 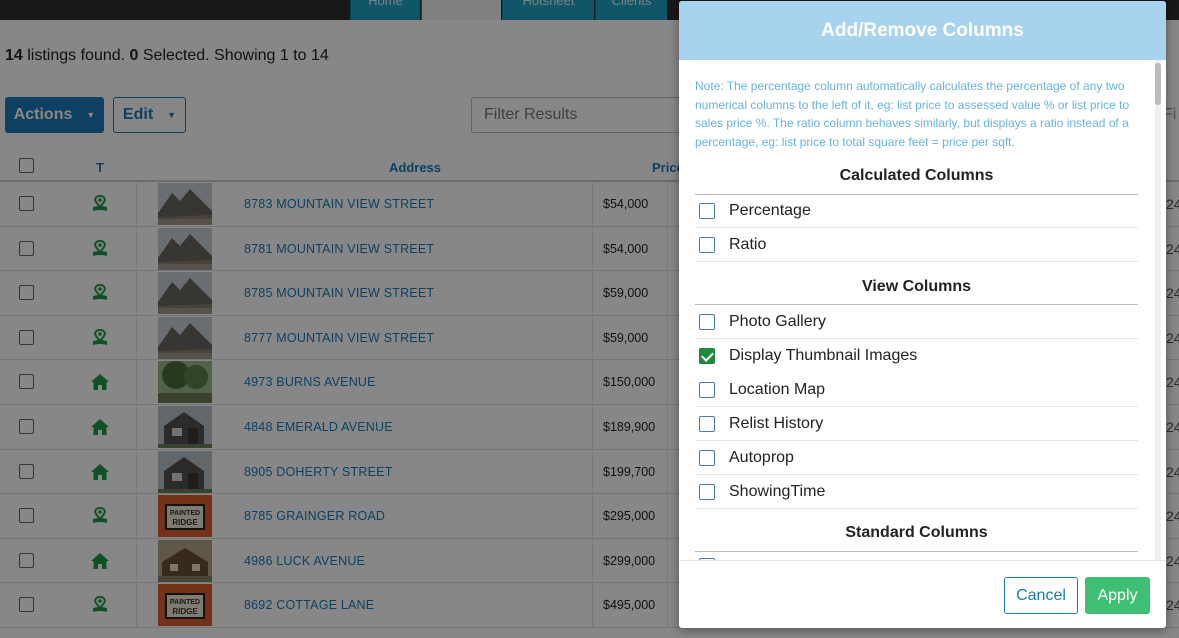 What do you see at coordinates (916, 245) in the screenshot?
I see `column-option: Ratio` at bounding box center [916, 245].